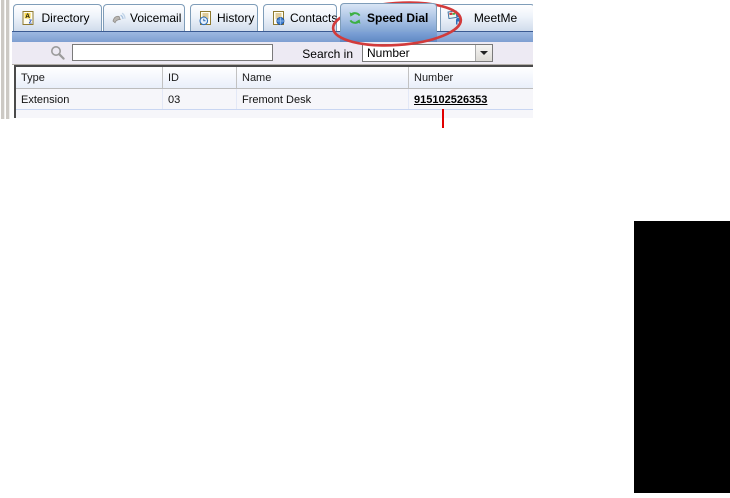  Describe the element at coordinates (323, 77) in the screenshot. I see `column-header-name: Name` at that location.